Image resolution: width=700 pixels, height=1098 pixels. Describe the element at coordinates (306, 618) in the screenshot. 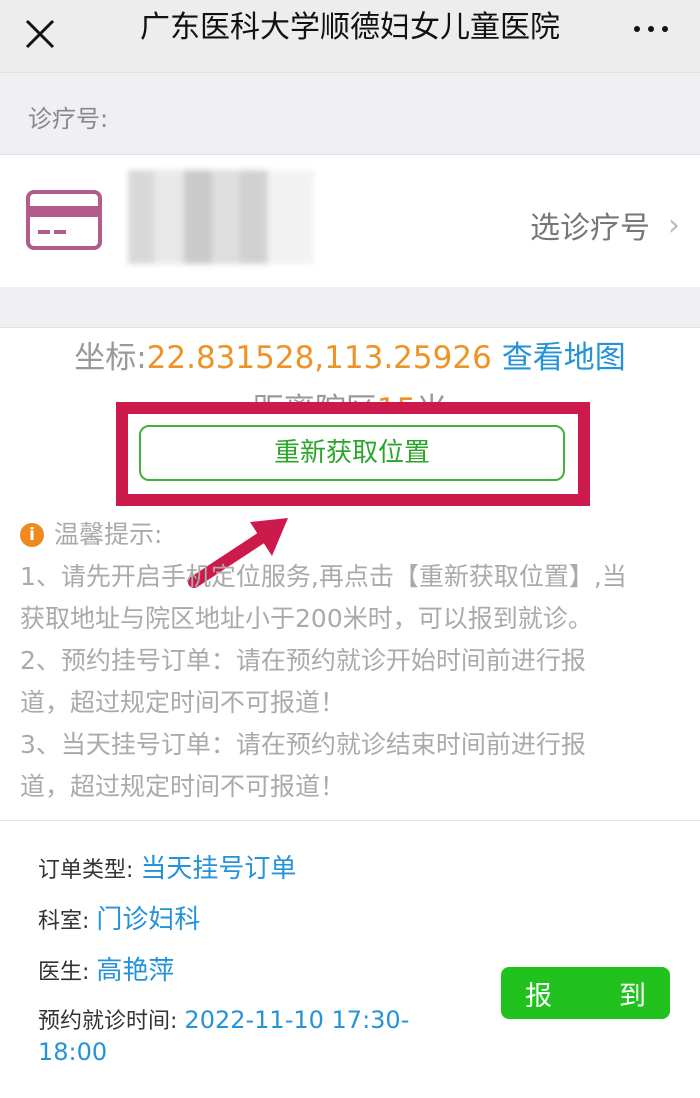

I see `tip-line: 获取地址与院区地址小于200米时，可以报到就诊。` at that location.